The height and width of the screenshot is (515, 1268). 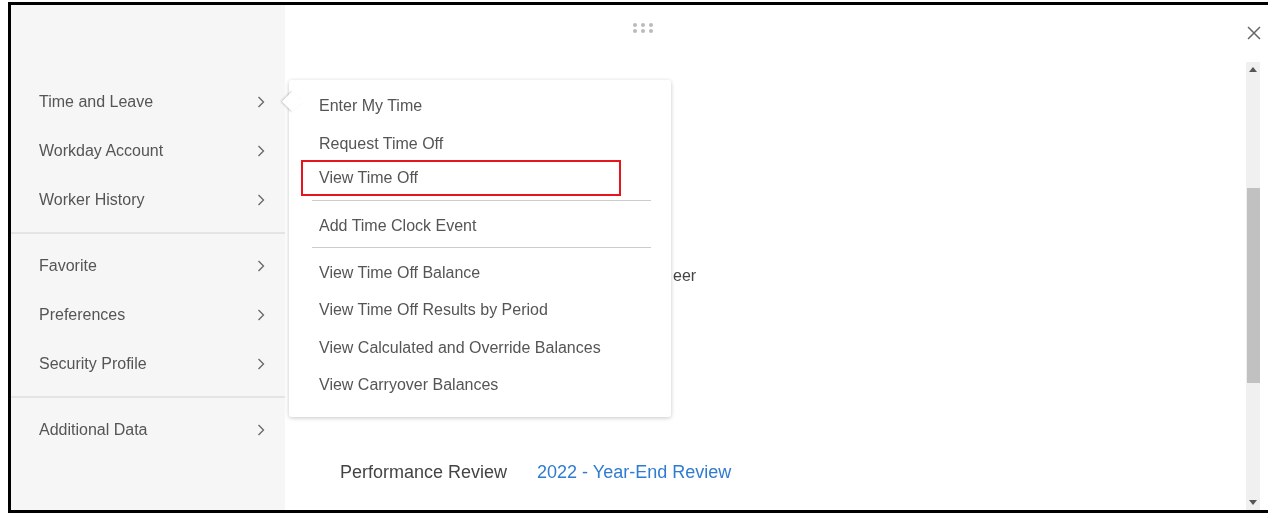 I want to click on sidebar-item: Preferences, so click(x=148, y=314).